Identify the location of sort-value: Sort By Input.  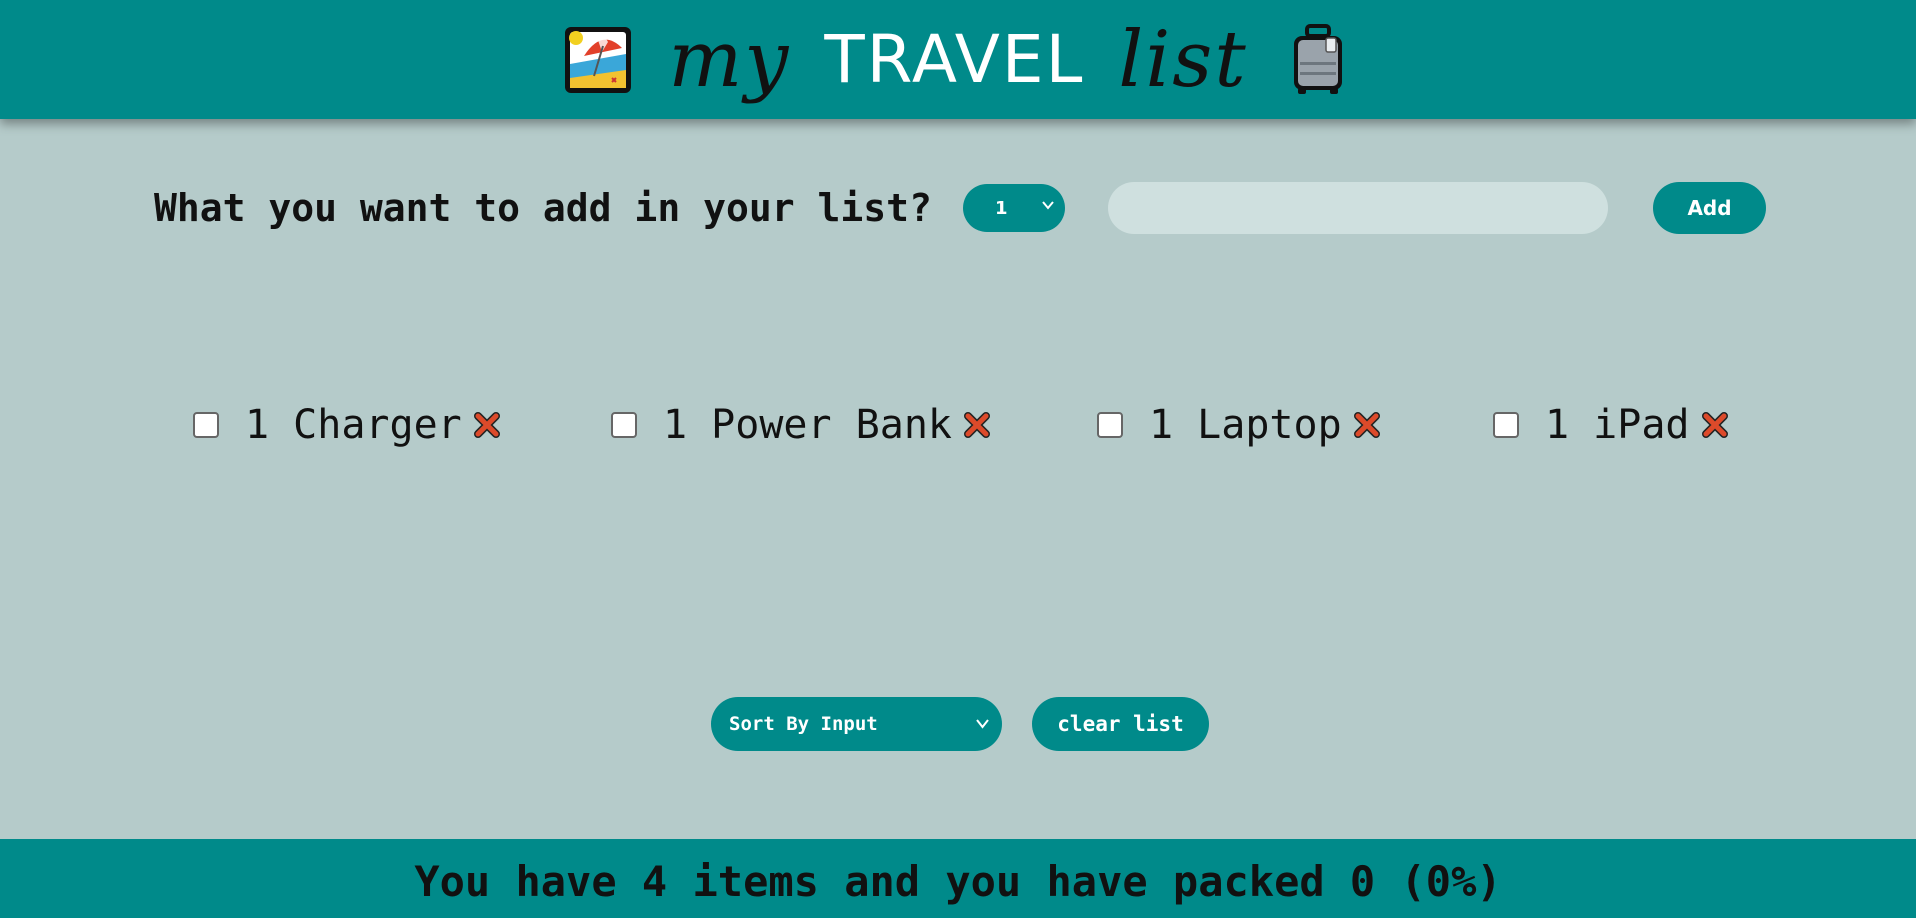
(803, 724).